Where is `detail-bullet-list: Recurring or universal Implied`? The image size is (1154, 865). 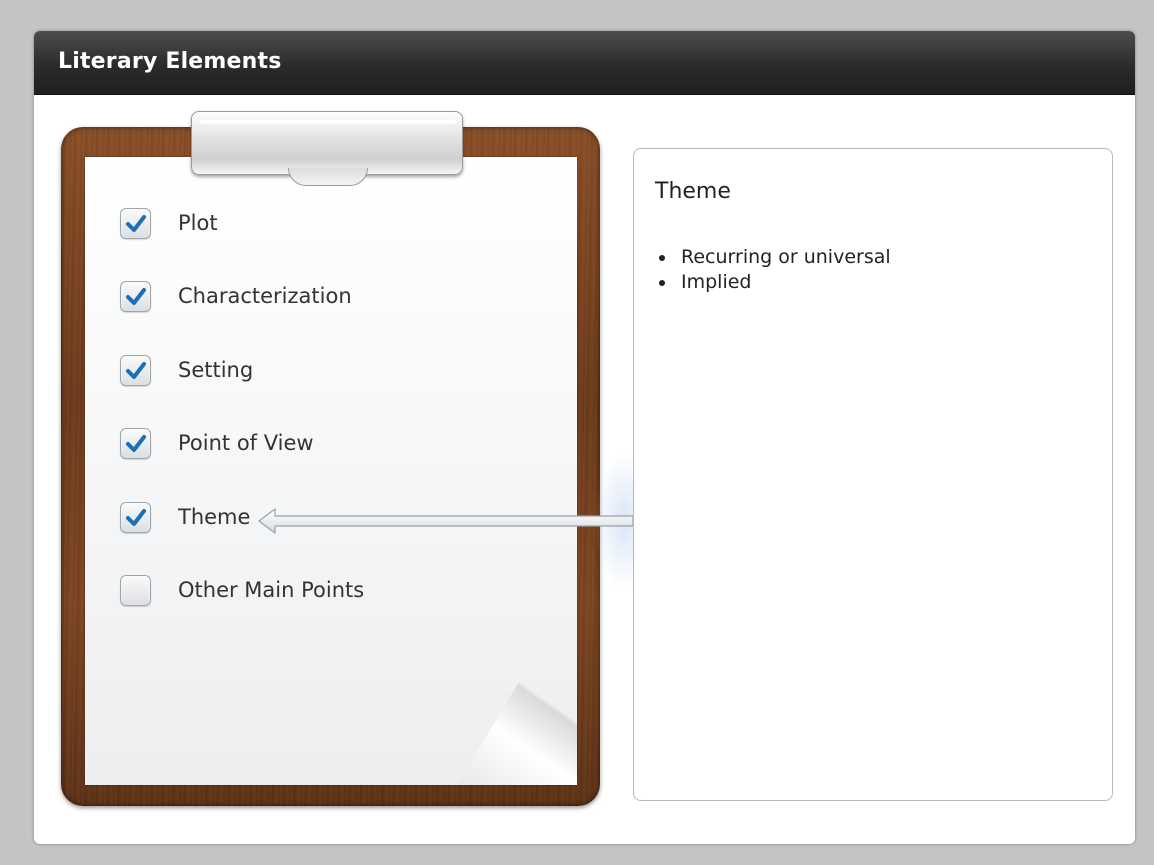 detail-bullet-list: Recurring or universal Implied is located at coordinates (773, 270).